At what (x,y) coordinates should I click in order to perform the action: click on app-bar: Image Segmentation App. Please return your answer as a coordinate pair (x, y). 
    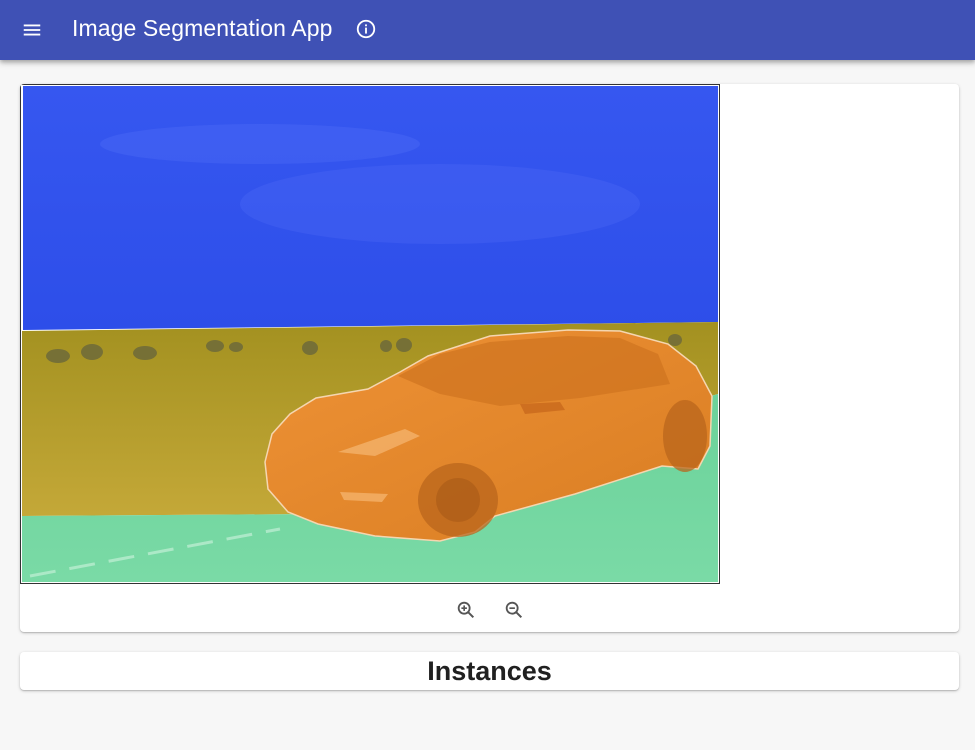
    Looking at the image, I should click on (487, 30).